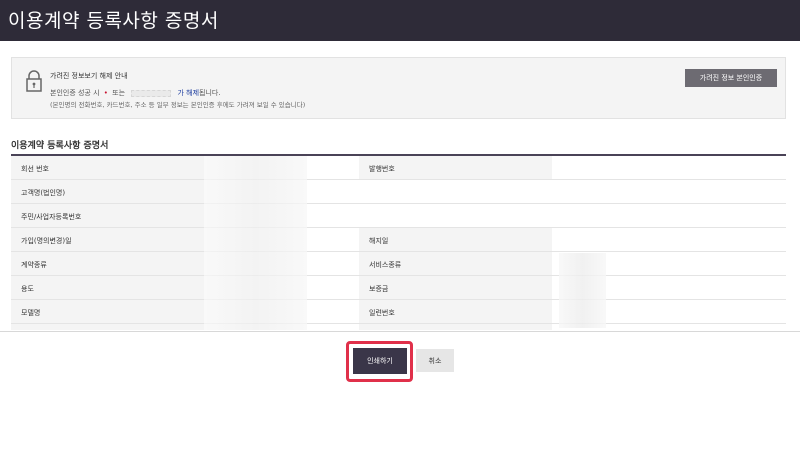  Describe the element at coordinates (380, 361) in the screenshot. I see `print-button: 인쇄하기` at that location.